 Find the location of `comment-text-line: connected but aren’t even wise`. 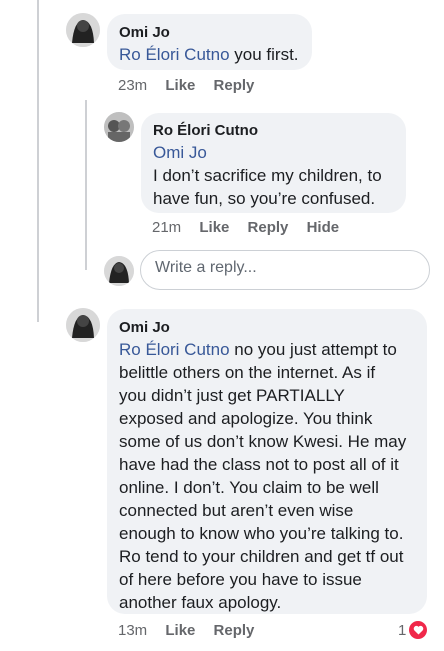

comment-text-line: connected but aren’t even wise is located at coordinates (236, 510).